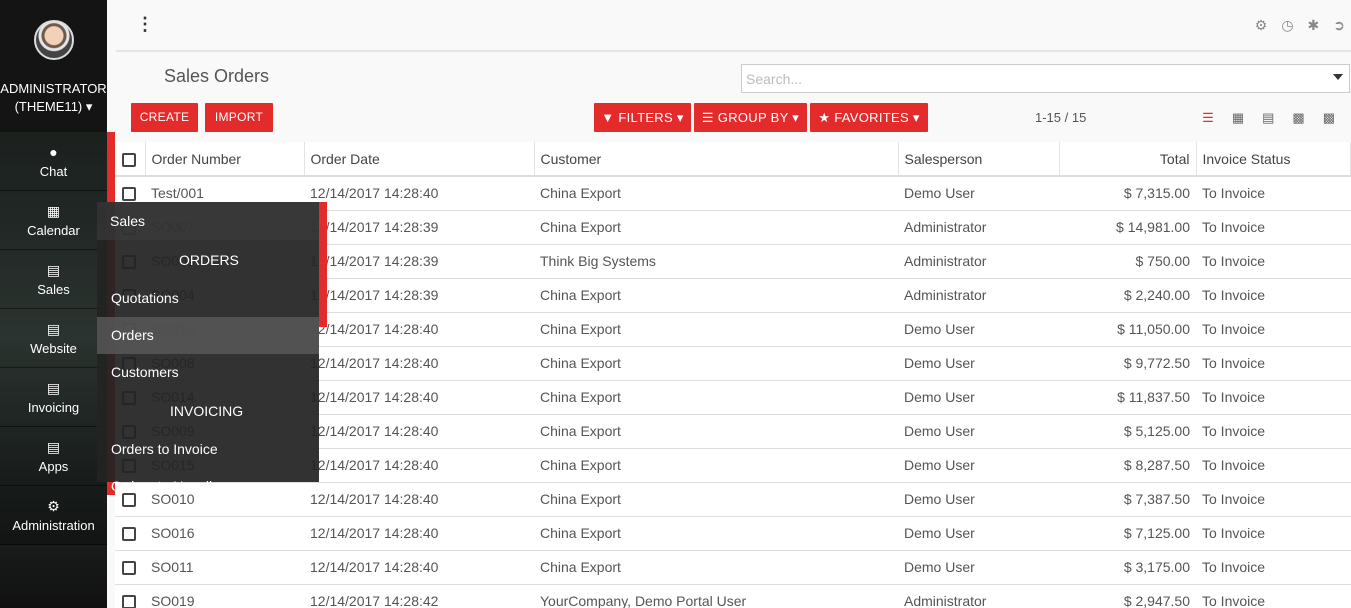 Image resolution: width=1351 pixels, height=608 pixels. What do you see at coordinates (53, 515) in the screenshot?
I see `sidebar-item-administration: ⚙ Administration` at bounding box center [53, 515].